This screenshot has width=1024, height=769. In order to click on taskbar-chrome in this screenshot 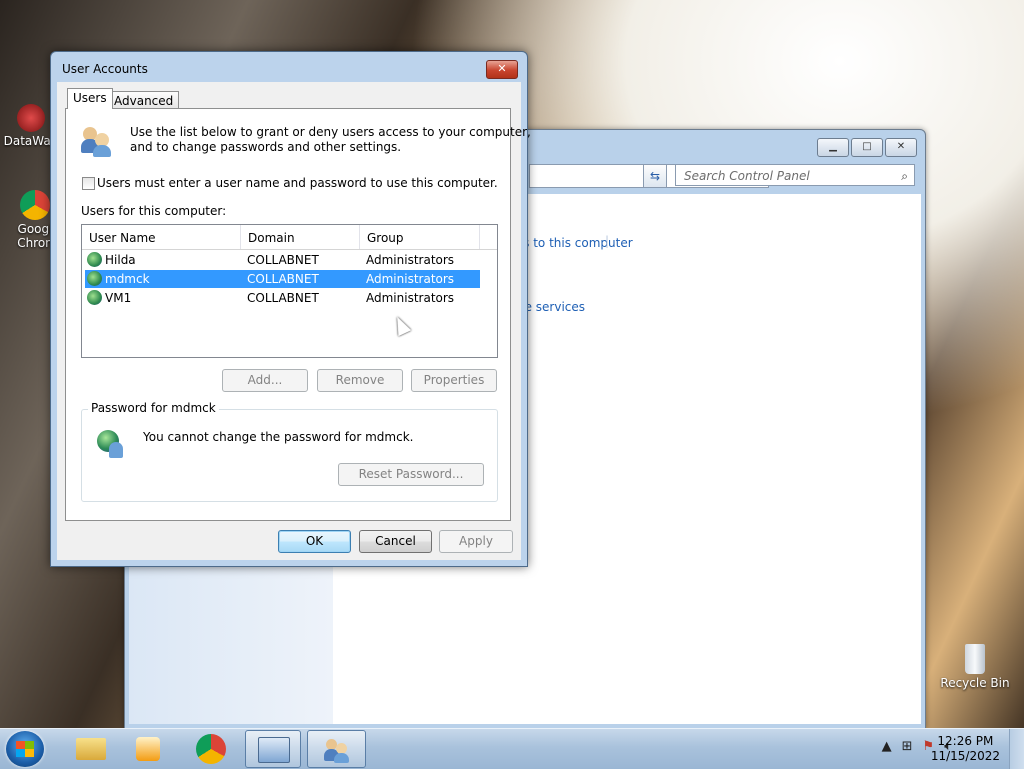, I will do `click(212, 749)`.